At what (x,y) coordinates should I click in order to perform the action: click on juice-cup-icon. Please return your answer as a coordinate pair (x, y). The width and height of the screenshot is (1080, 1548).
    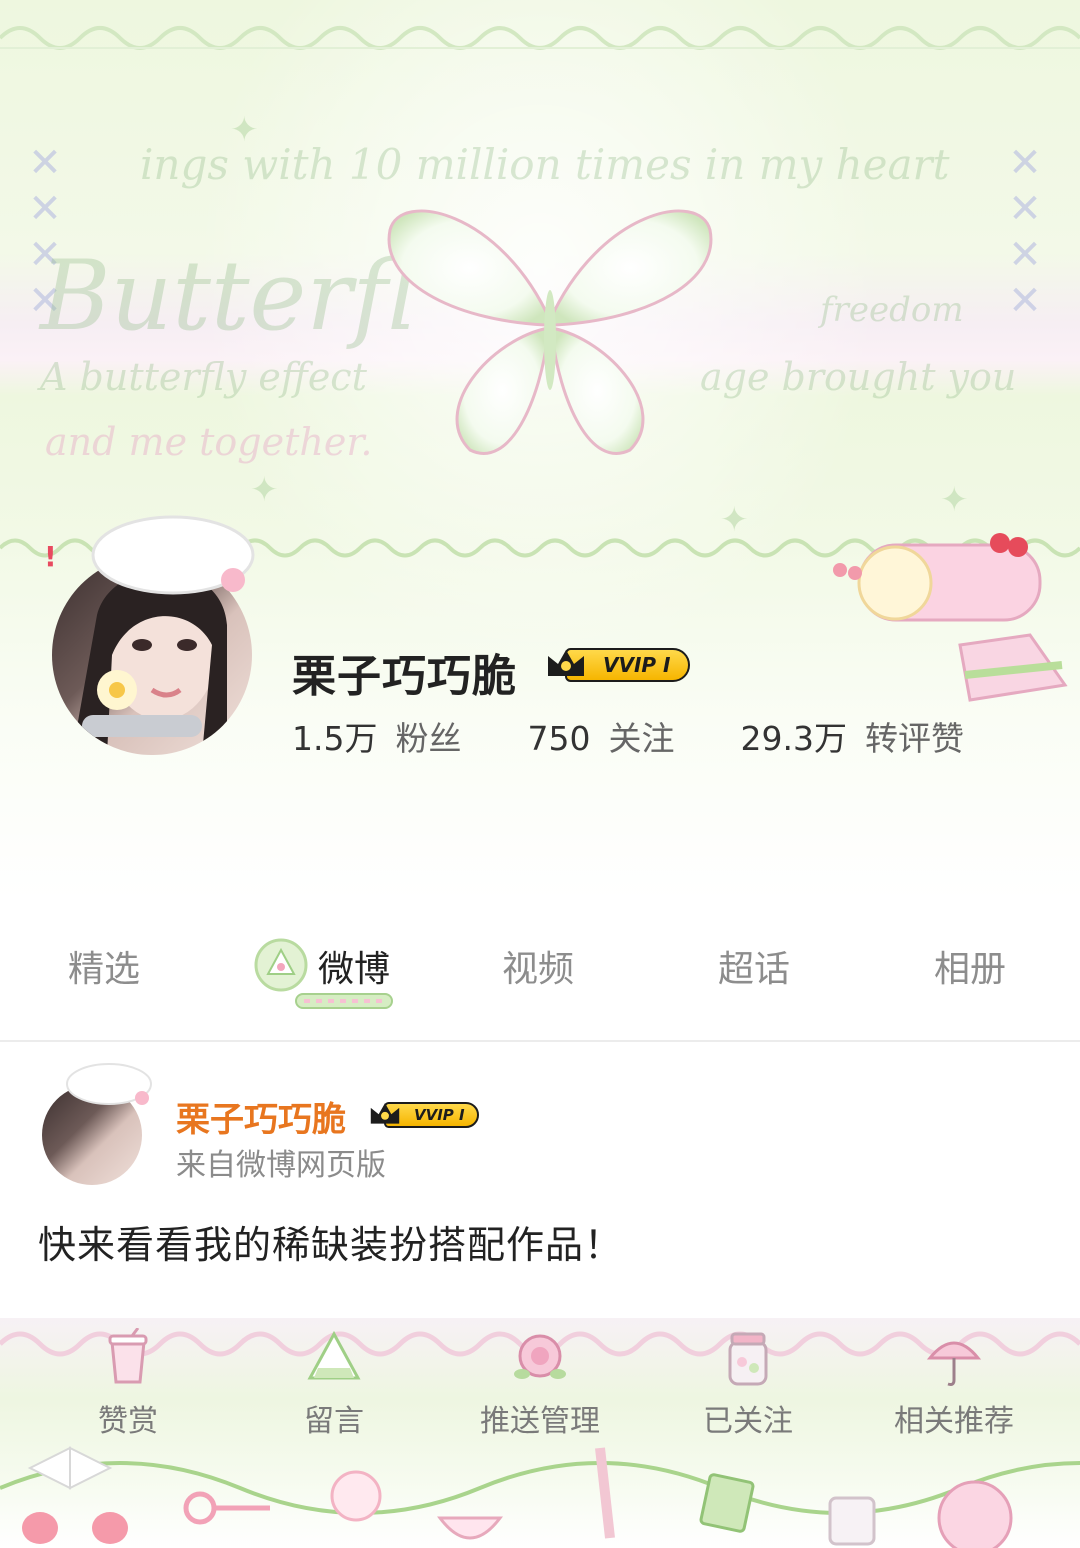
    Looking at the image, I should click on (128, 1356).